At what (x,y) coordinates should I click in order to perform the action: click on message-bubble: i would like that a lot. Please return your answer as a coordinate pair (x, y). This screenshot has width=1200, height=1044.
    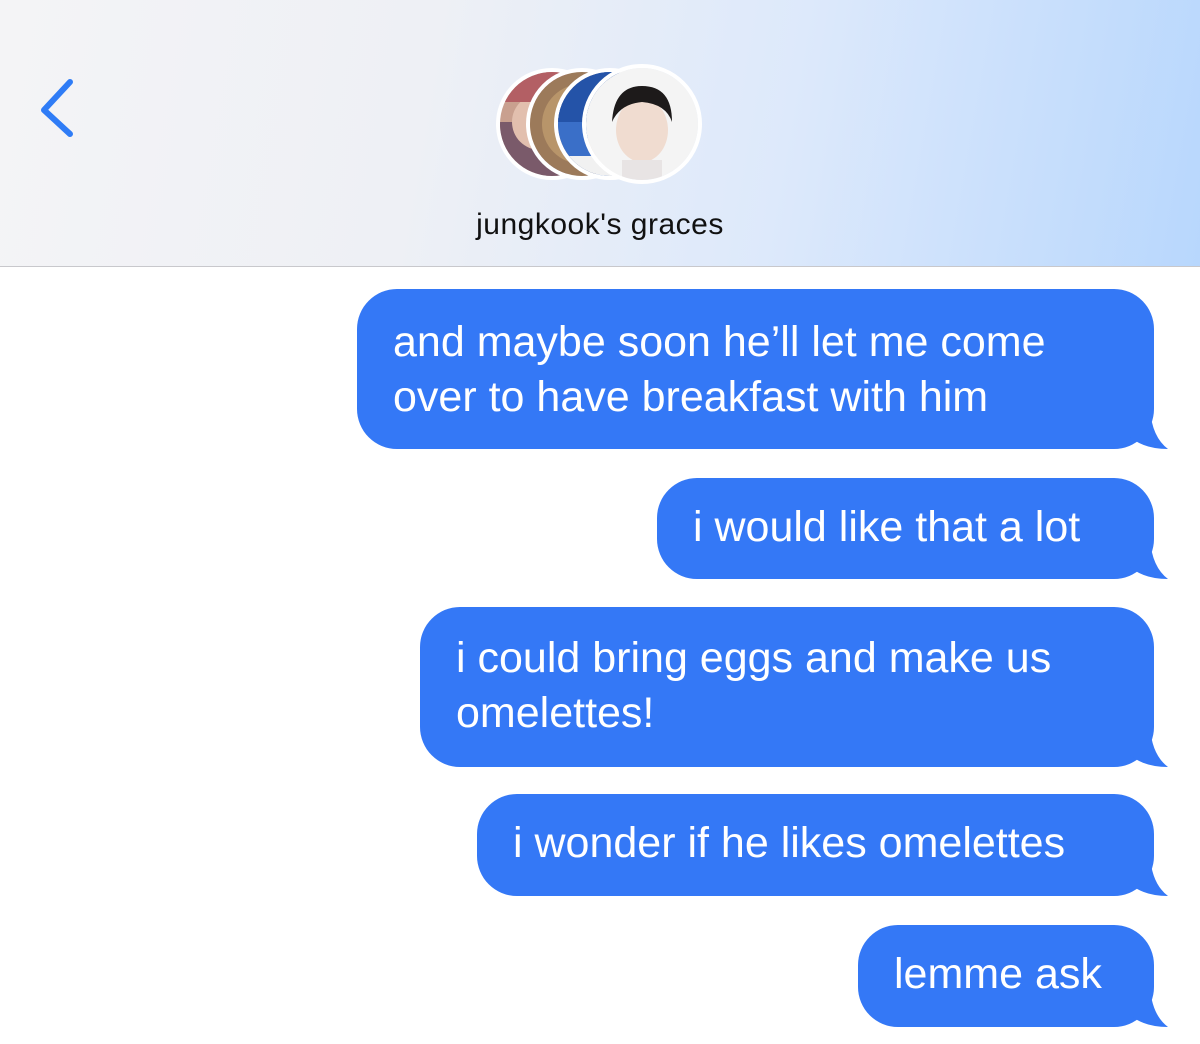
    Looking at the image, I should click on (912, 528).